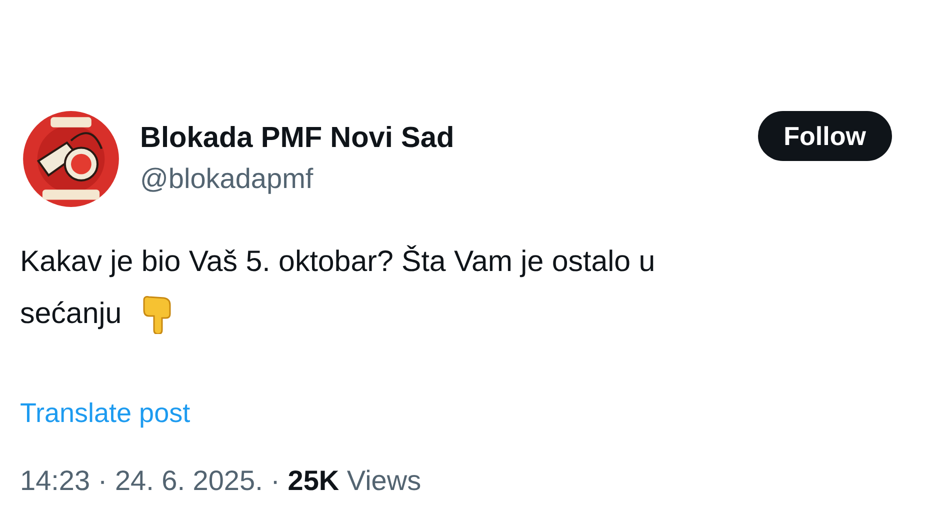 Image resolution: width=930 pixels, height=525 pixels. I want to click on author-handle: @blokadapmf, so click(440, 179).